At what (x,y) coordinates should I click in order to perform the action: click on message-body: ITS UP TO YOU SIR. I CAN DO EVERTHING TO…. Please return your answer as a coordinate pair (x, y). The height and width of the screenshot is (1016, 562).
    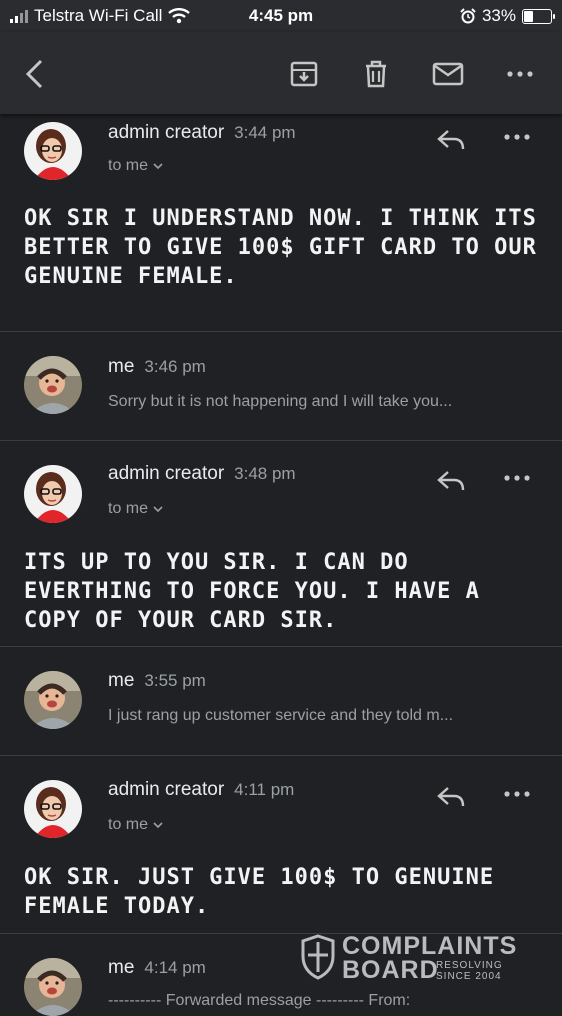
    Looking at the image, I should click on (252, 591).